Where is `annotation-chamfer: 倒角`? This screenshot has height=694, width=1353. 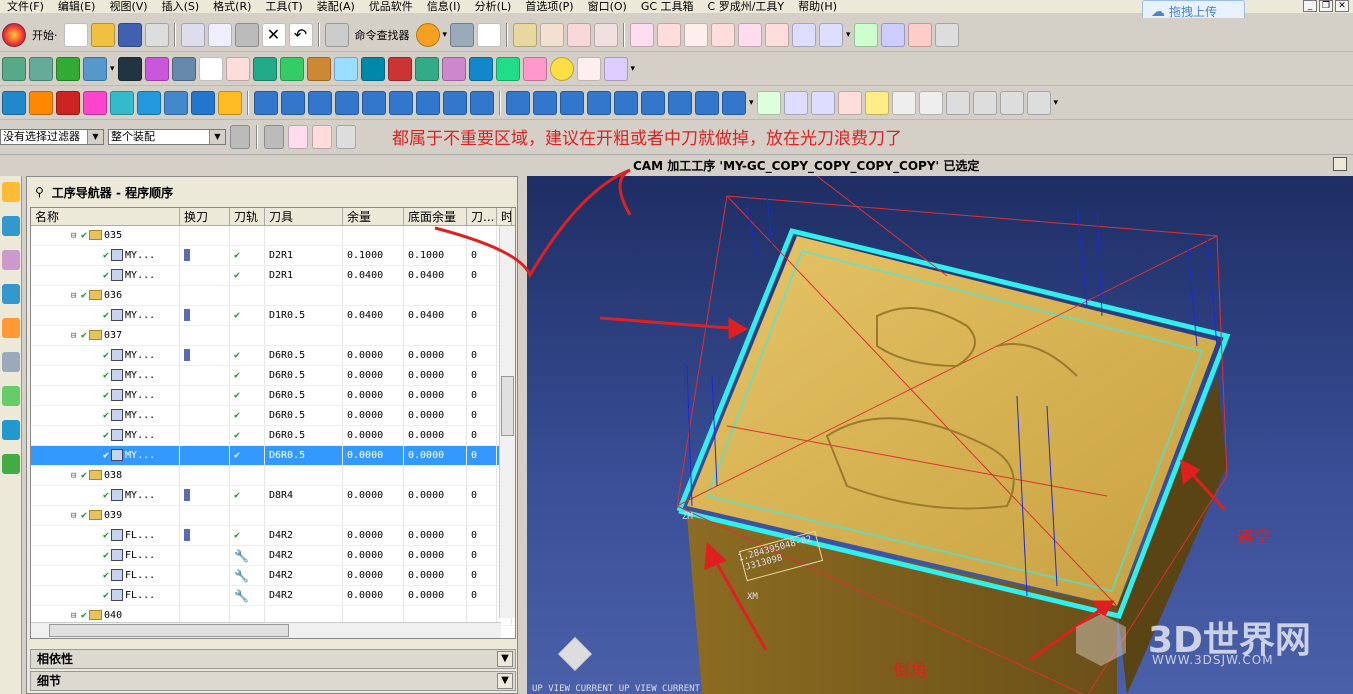 annotation-chamfer: 倒角 is located at coordinates (910, 671).